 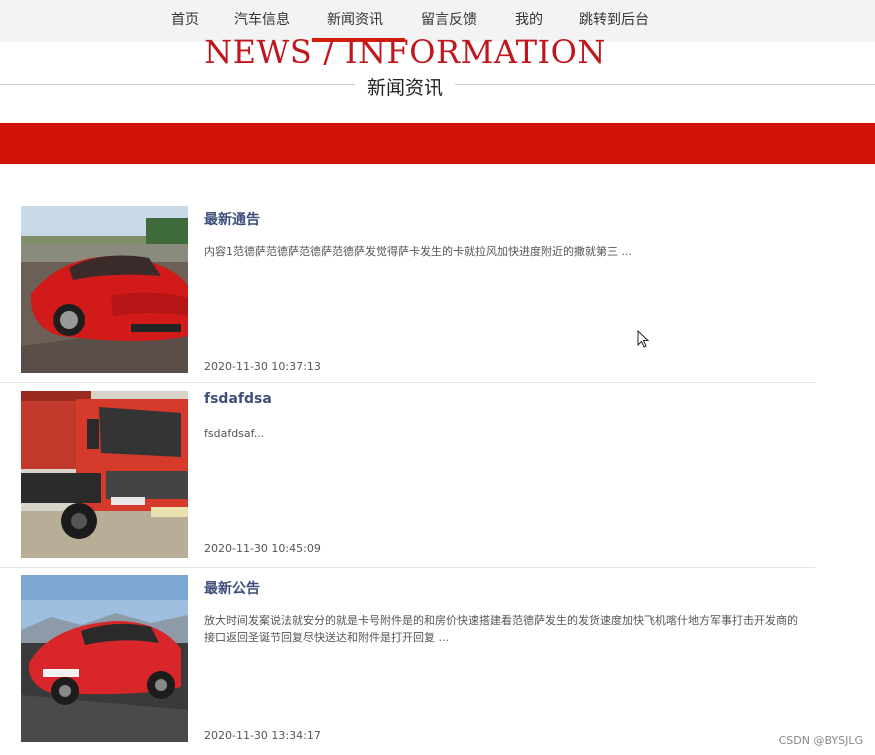 I want to click on news-date: 2020-11-30 10:45:09, so click(x=262, y=548).